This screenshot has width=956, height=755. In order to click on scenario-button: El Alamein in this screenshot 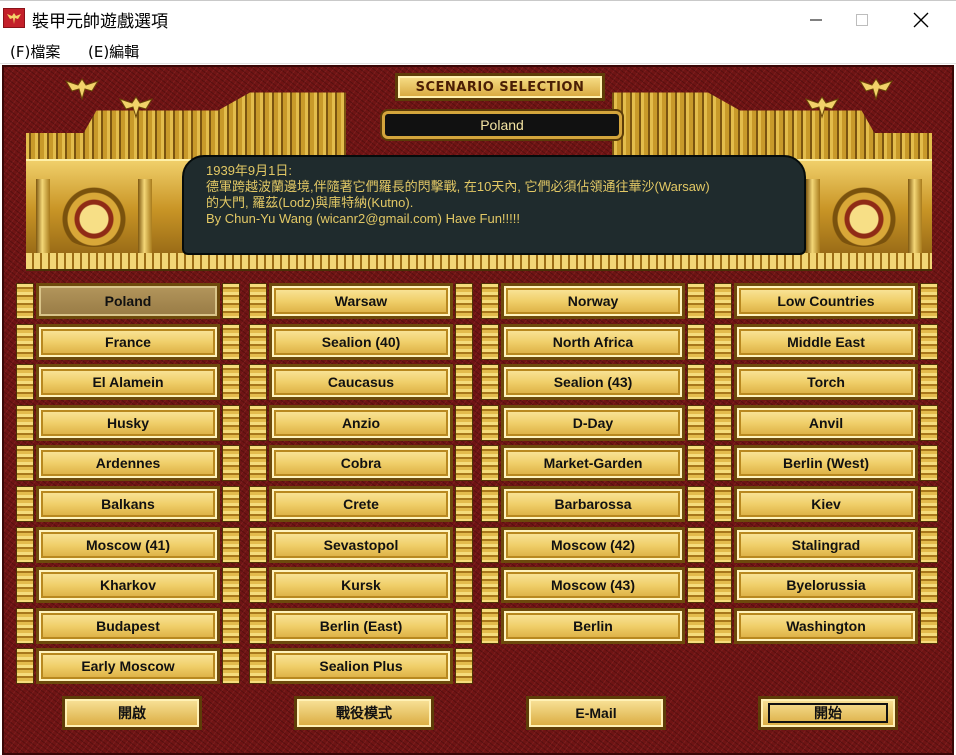, I will do `click(128, 382)`.